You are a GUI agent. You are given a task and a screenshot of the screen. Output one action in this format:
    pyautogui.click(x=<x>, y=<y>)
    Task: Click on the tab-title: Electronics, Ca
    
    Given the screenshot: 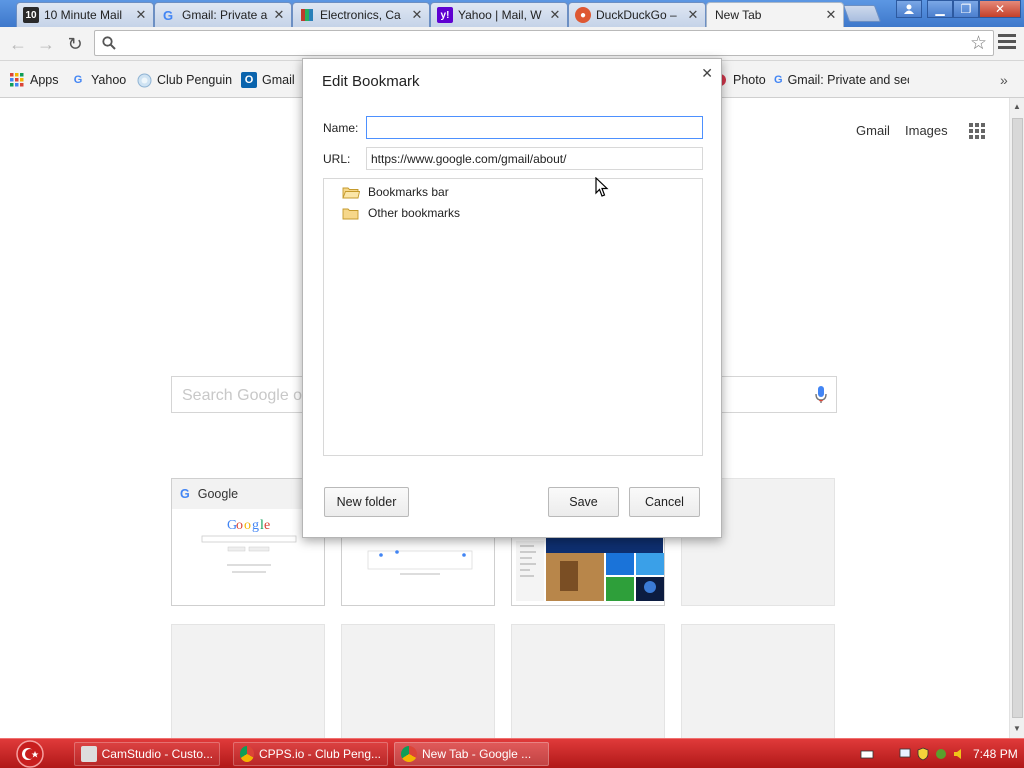 What is the action you would take?
    pyautogui.click(x=360, y=15)
    